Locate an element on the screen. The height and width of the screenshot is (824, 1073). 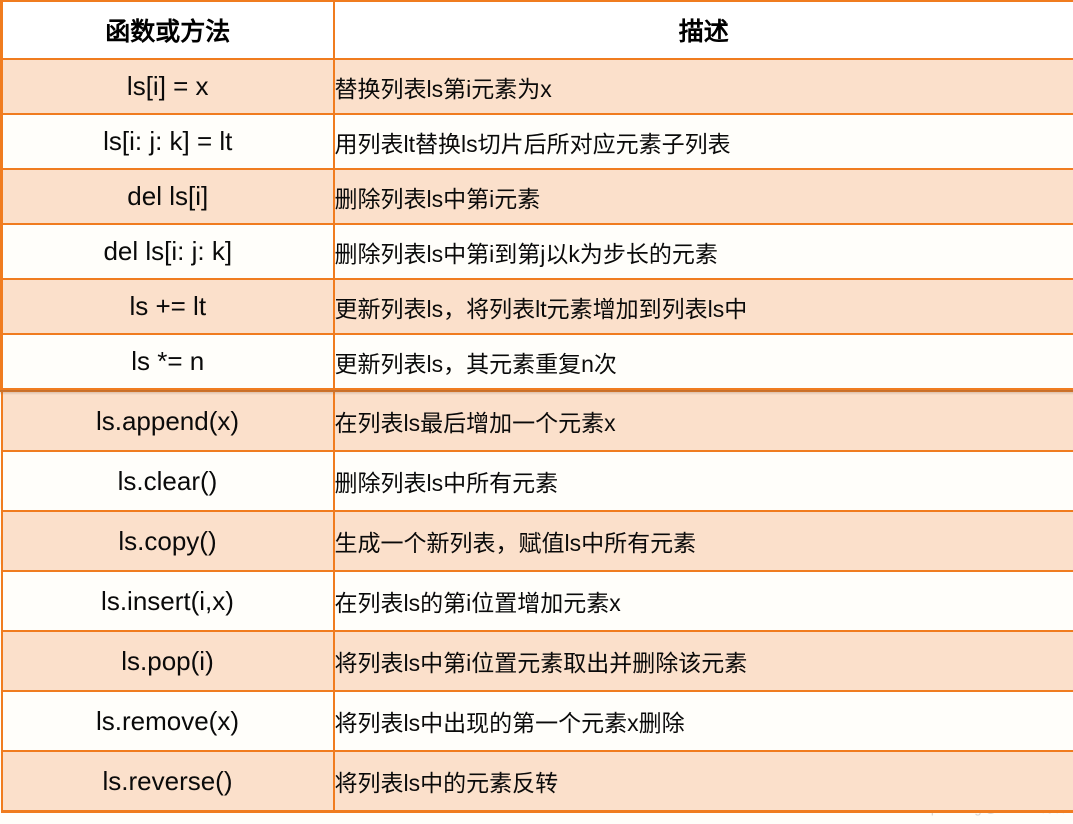
table-header: 函数或方法 描述 is located at coordinates (536, 30).